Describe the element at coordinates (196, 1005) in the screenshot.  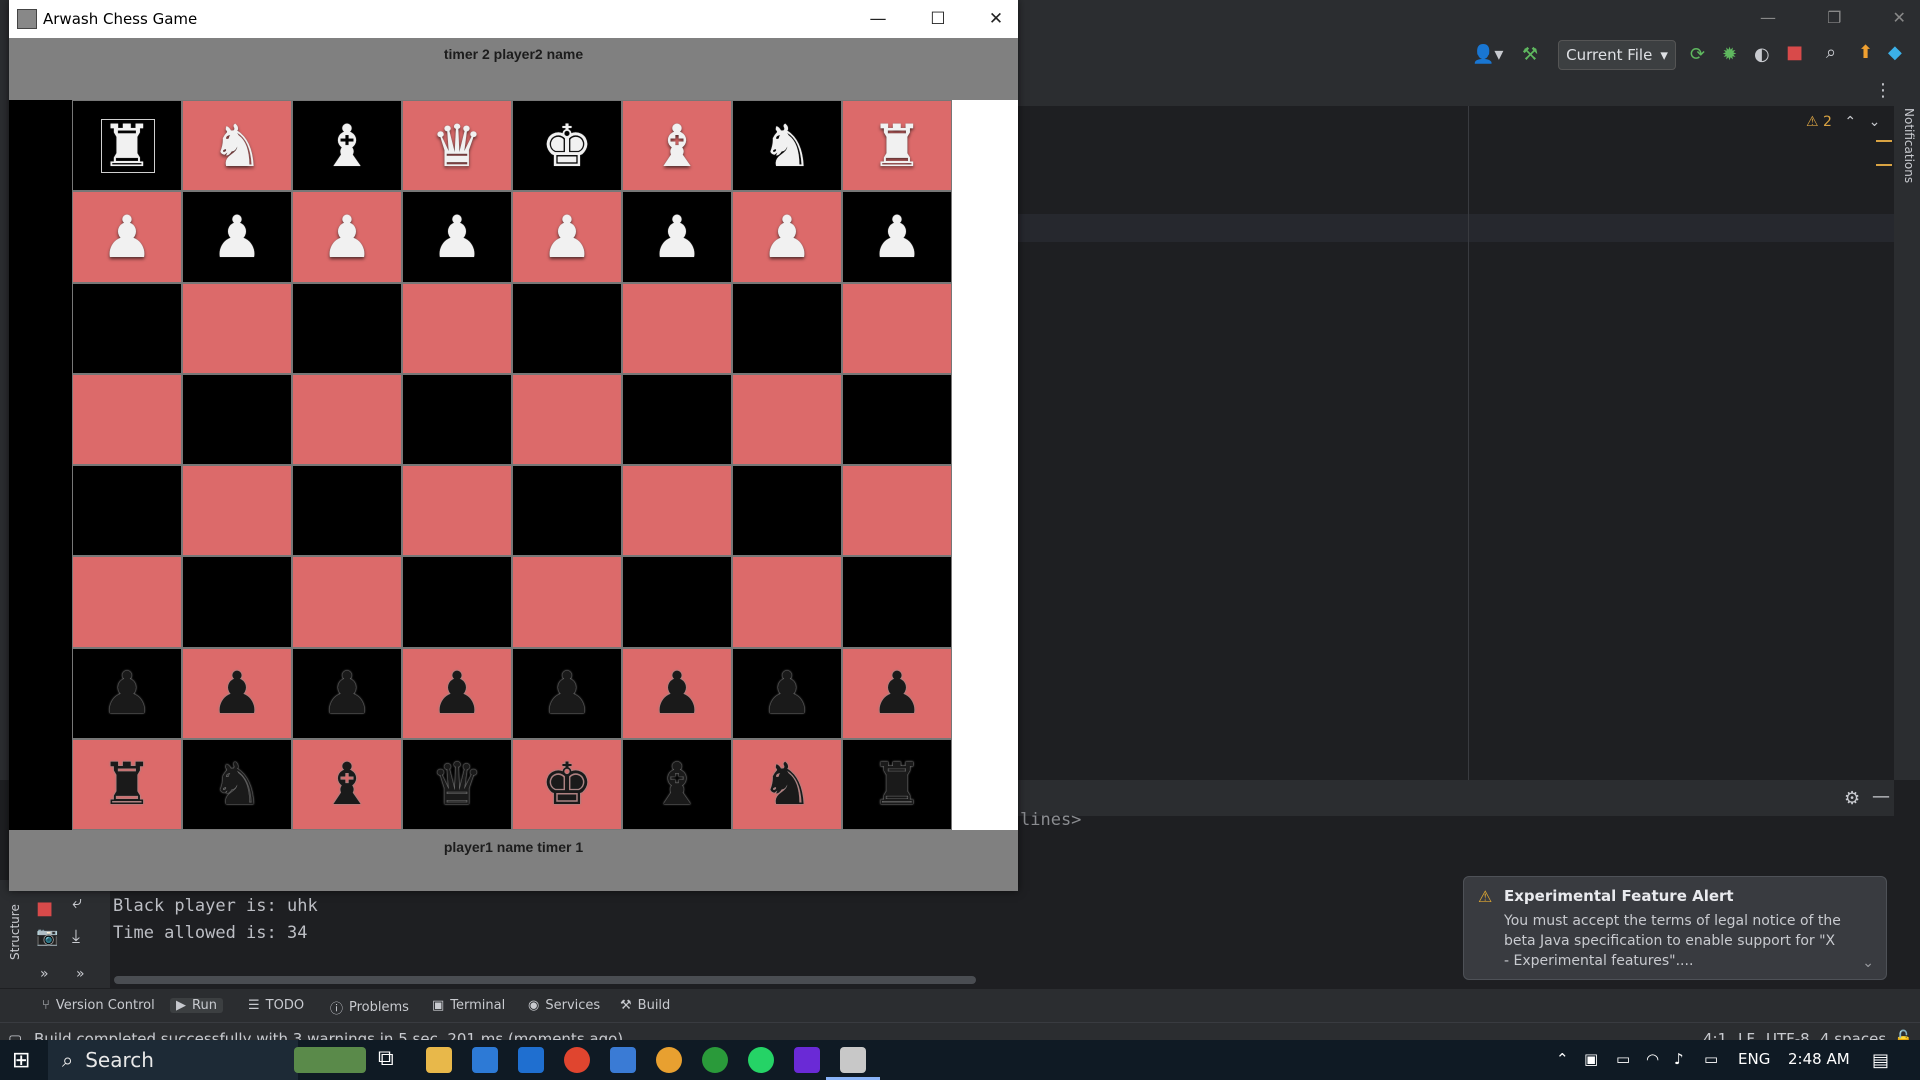
I see `tool-run: ▶ Run` at that location.